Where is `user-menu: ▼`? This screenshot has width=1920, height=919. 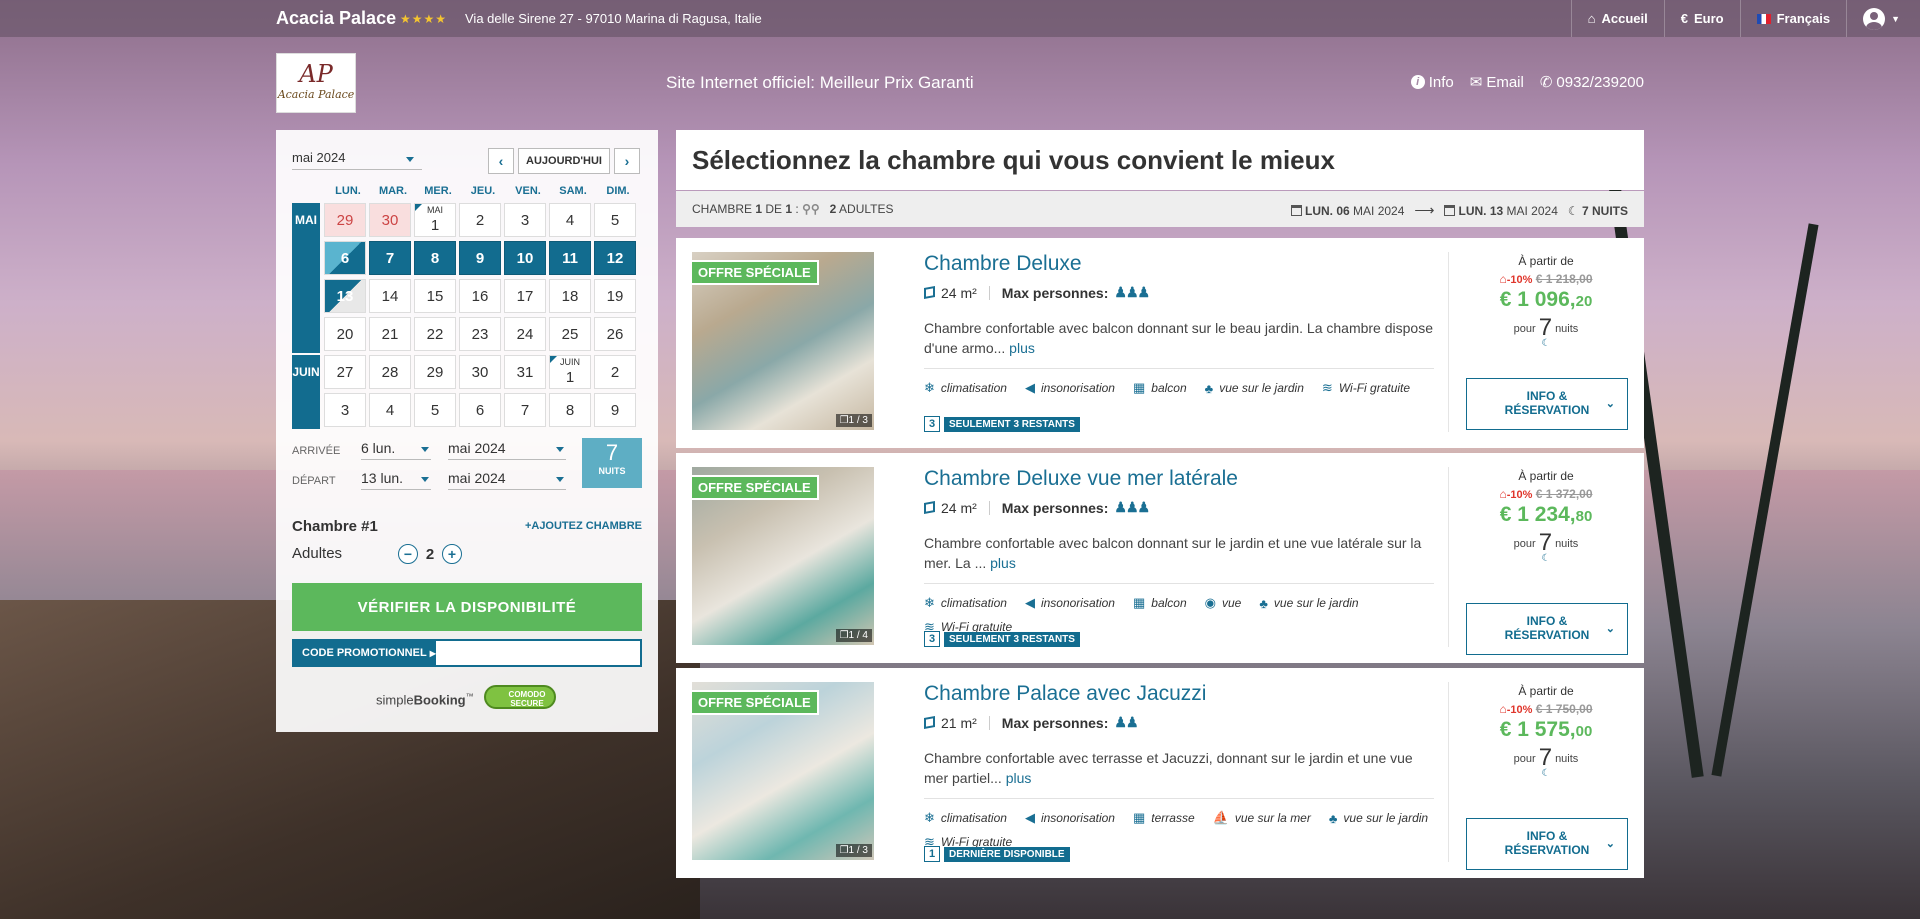
user-menu: ▼ is located at coordinates (1883, 18).